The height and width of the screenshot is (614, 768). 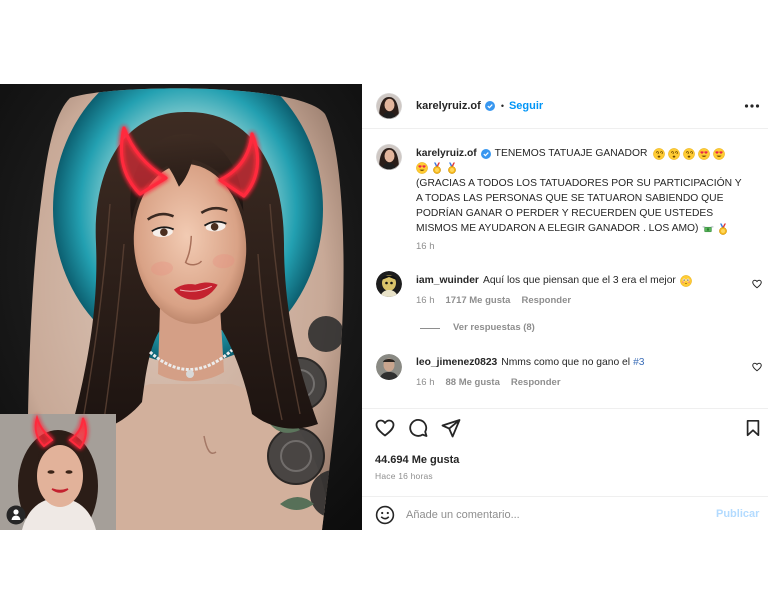 I want to click on caption-time: 16 h, so click(x=425, y=246).